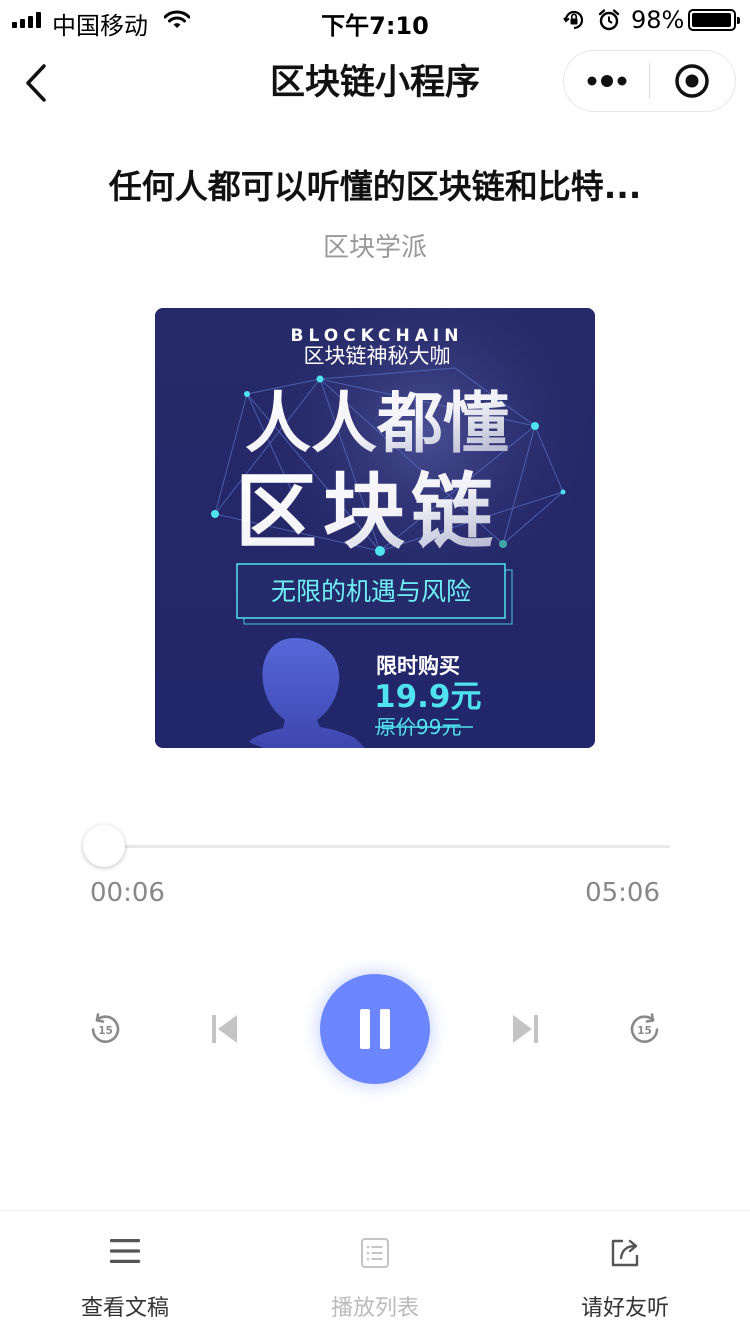 The height and width of the screenshot is (1334, 750). What do you see at coordinates (127, 893) in the screenshot?
I see `current-time: 00:06` at bounding box center [127, 893].